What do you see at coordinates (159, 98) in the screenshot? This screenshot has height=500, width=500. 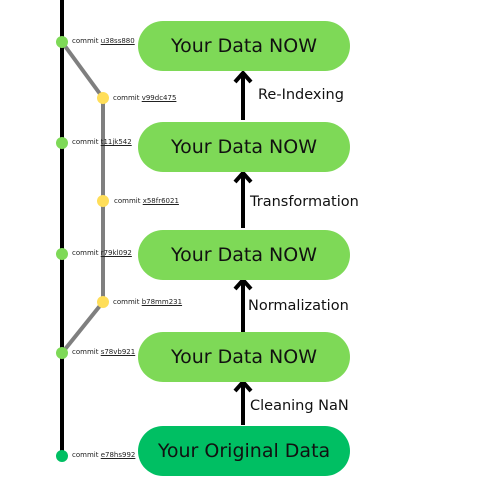 I see `commit-hash-link: v99dc475` at bounding box center [159, 98].